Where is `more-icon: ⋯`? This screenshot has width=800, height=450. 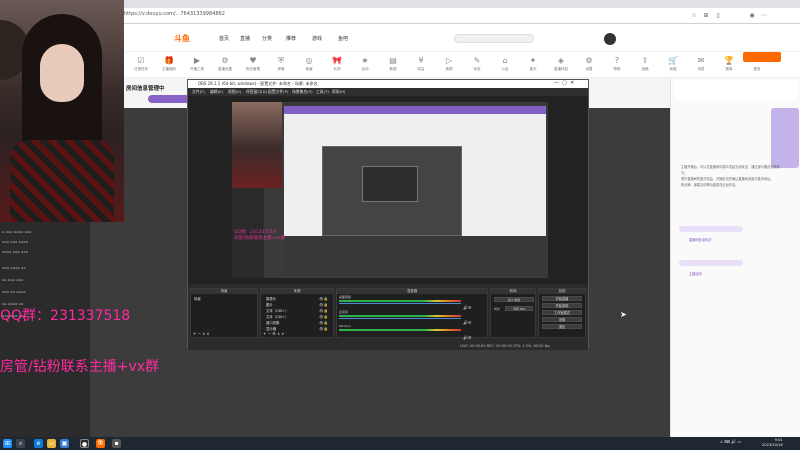 more-icon: ⋯ is located at coordinates (764, 16).